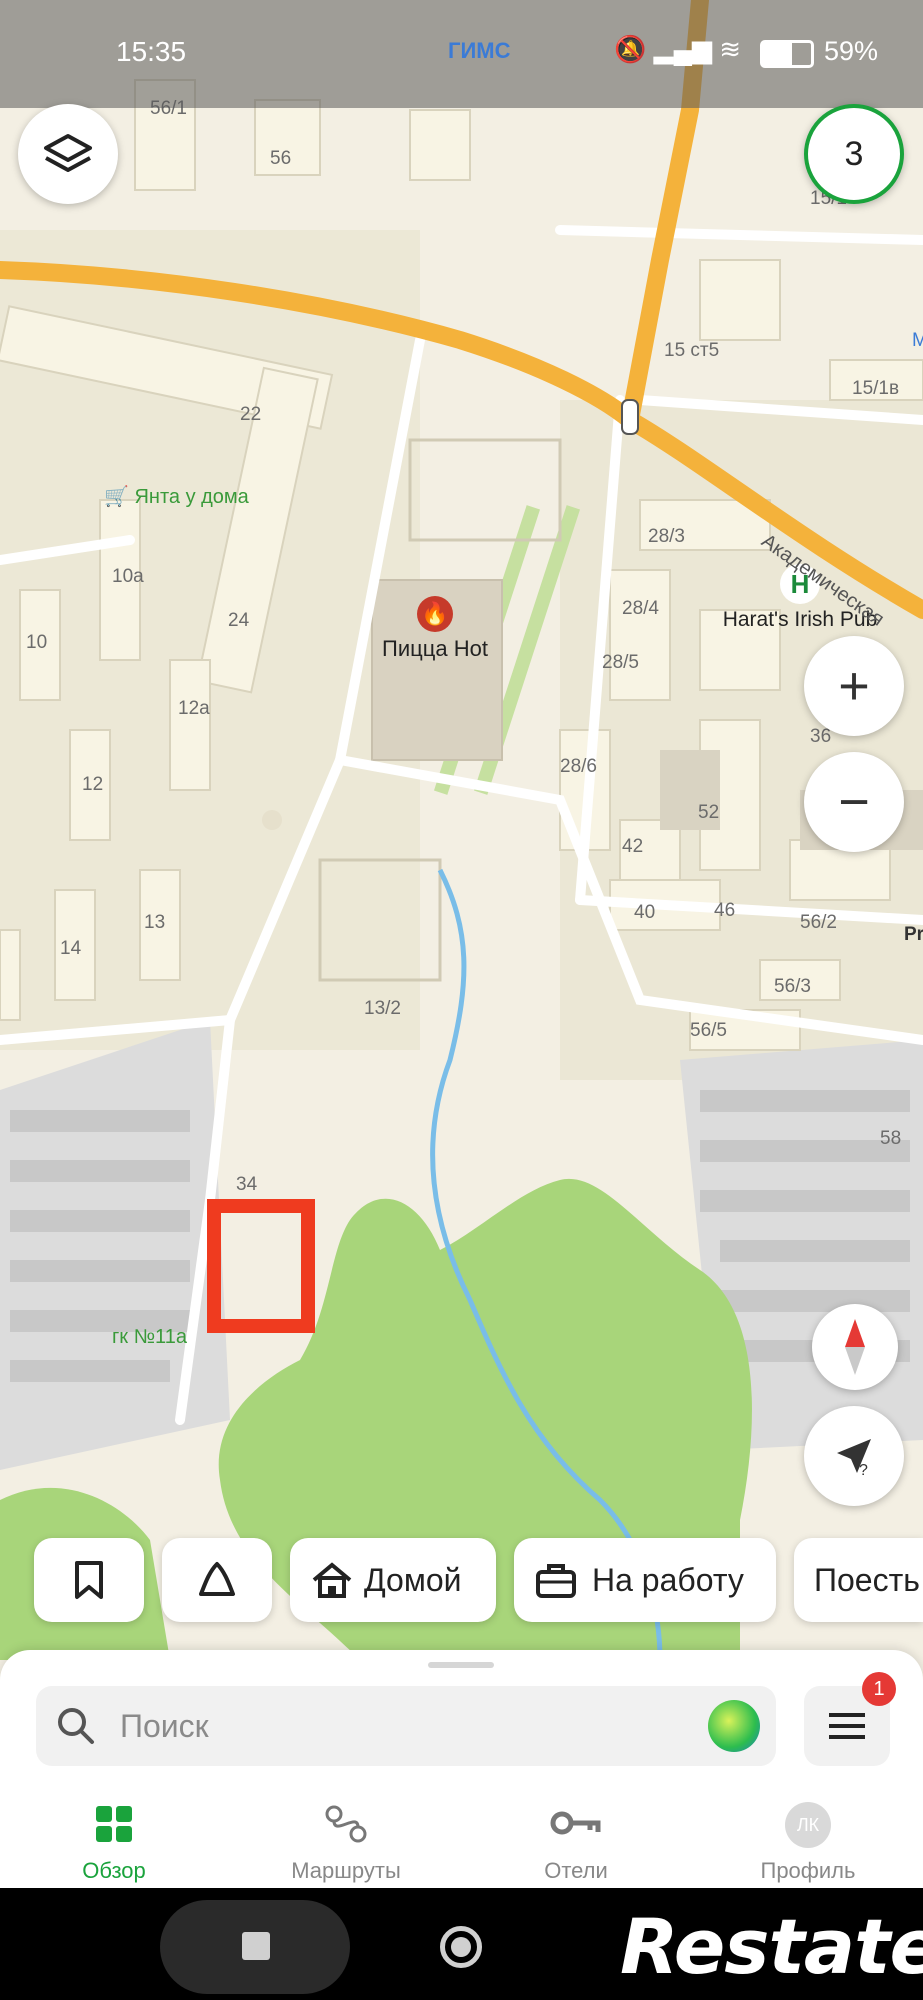  I want to click on search-input: Поиск, so click(164, 1726).